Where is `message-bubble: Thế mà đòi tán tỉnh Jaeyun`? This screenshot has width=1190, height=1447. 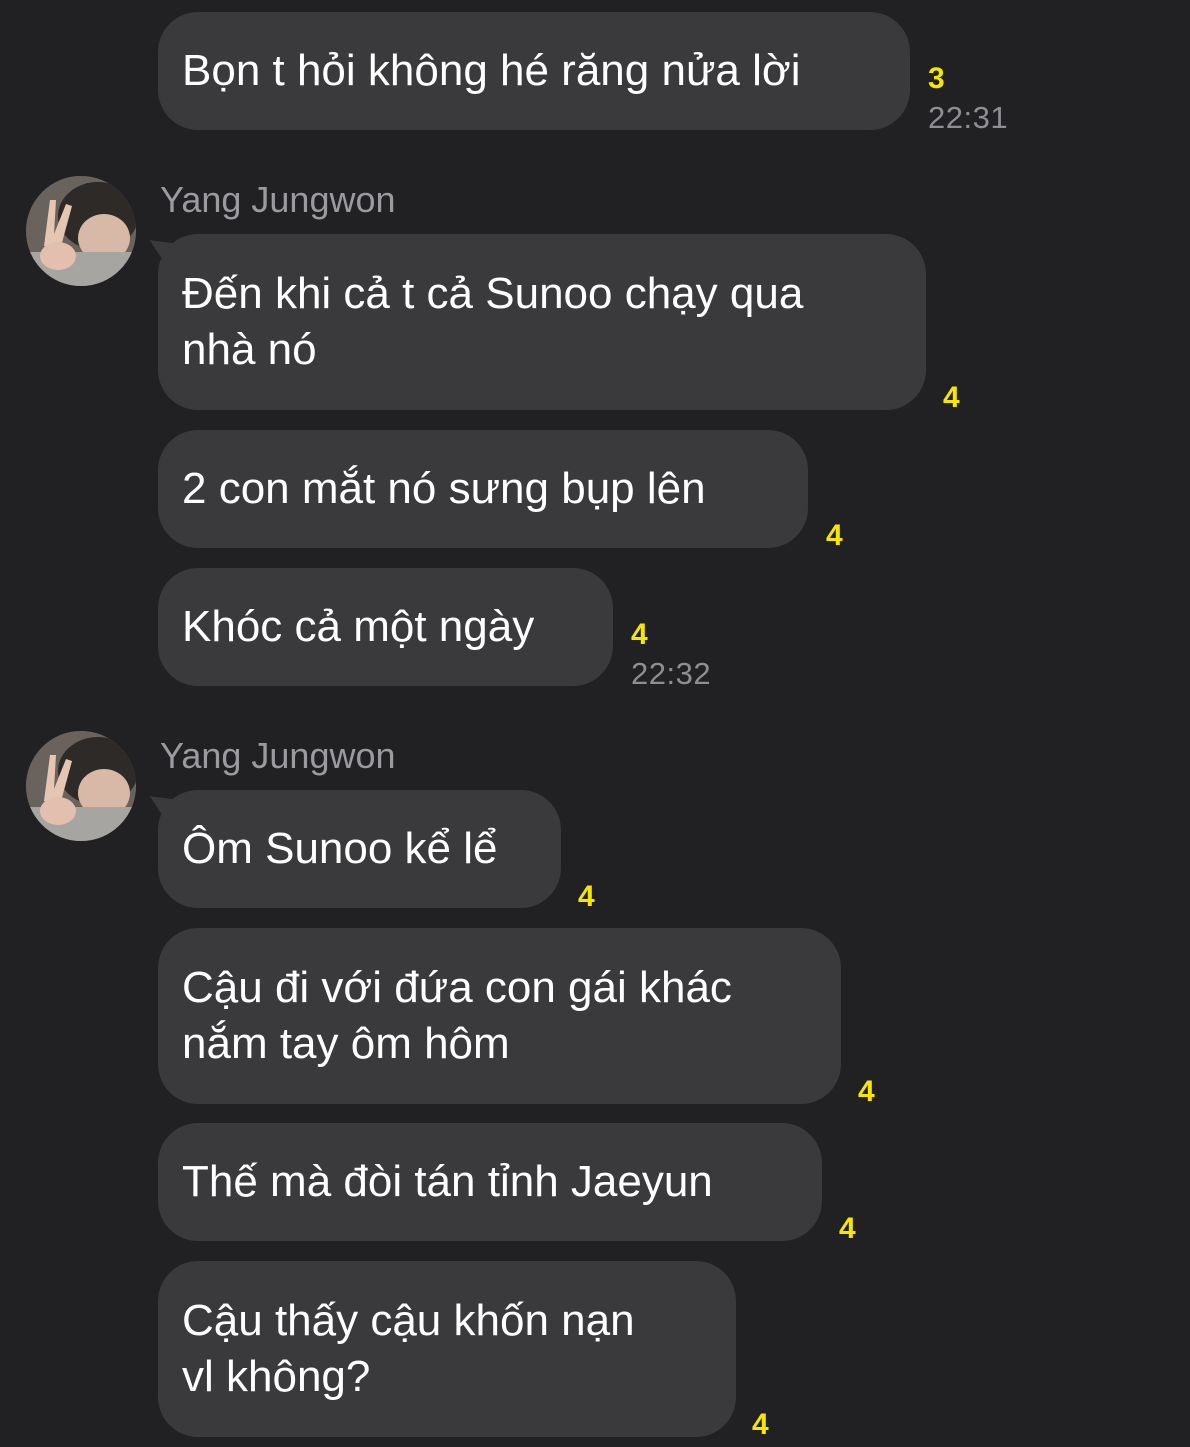
message-bubble: Thế mà đòi tán tỉnh Jaeyun is located at coordinates (490, 1182).